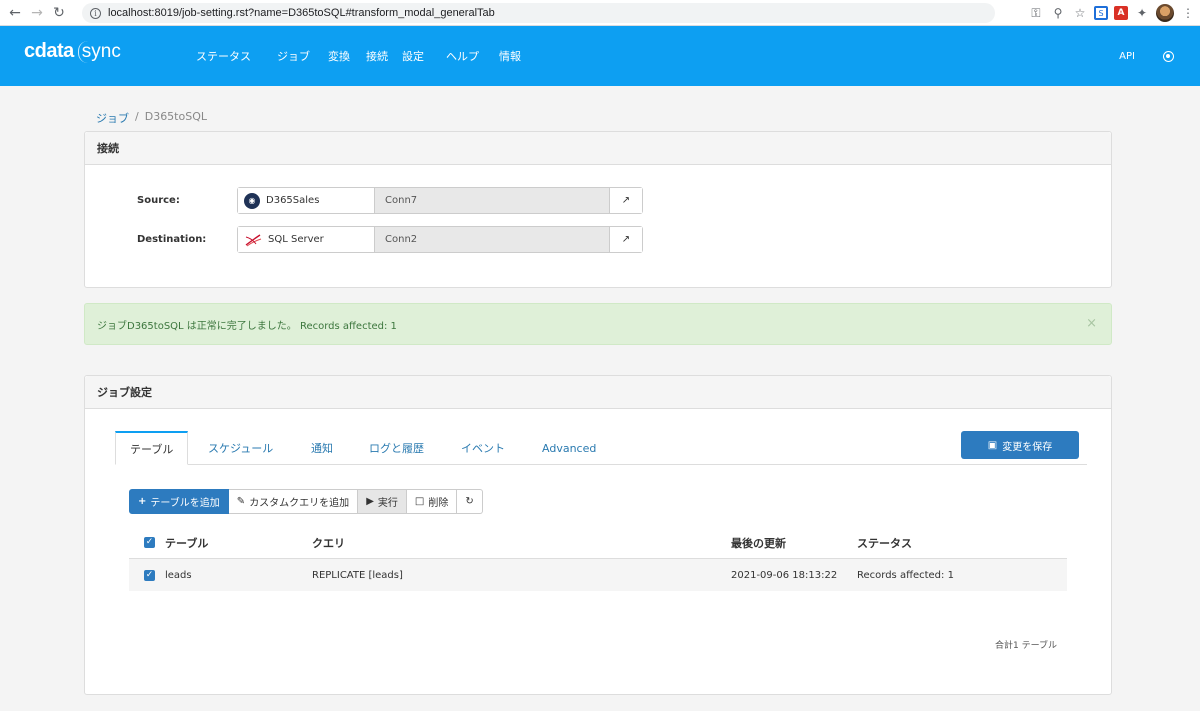 The height and width of the screenshot is (711, 1200). I want to click on destination-connection-group: SQL Server Conn2 ↗, so click(440, 239).